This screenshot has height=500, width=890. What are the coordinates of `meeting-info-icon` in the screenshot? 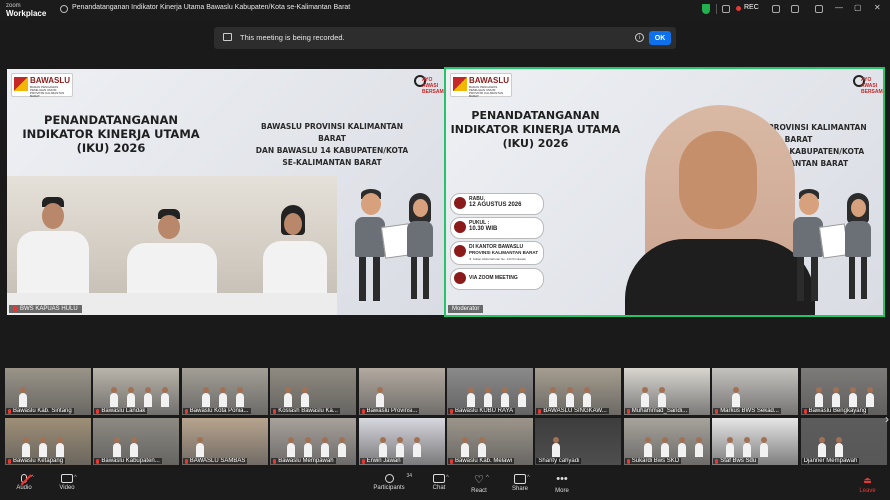 It's located at (64, 9).